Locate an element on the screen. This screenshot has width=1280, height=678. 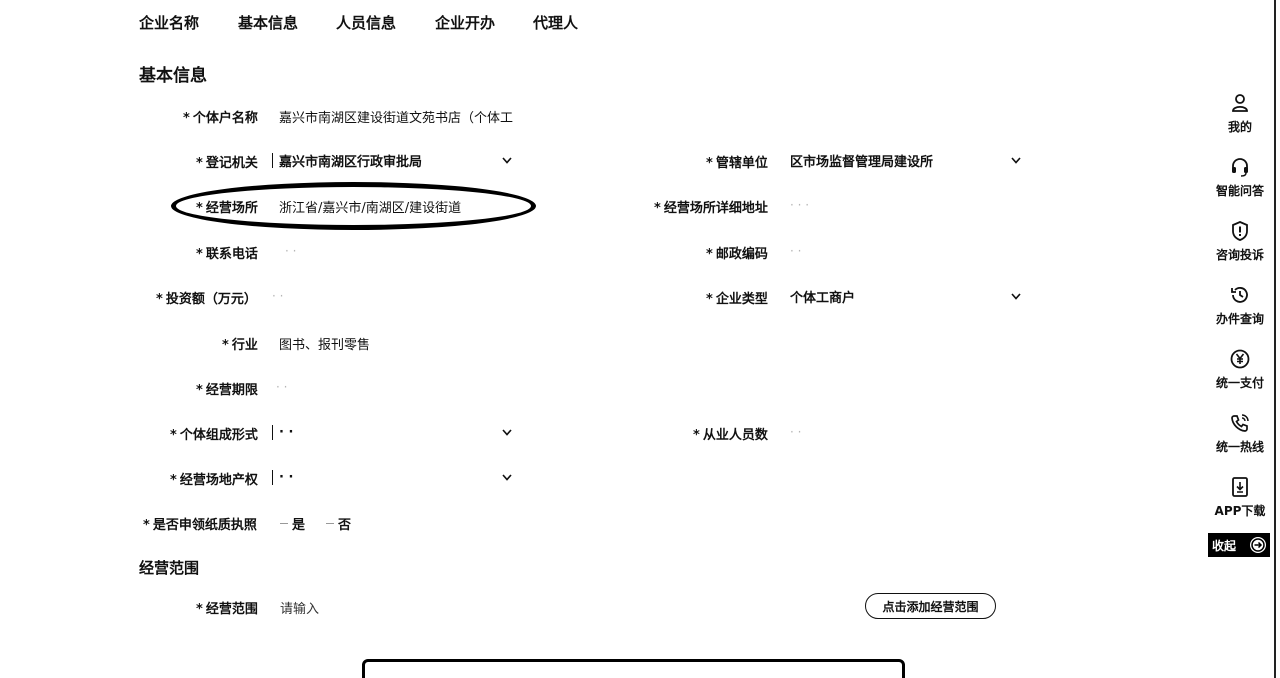
history-icon is located at coordinates (1239, 295).